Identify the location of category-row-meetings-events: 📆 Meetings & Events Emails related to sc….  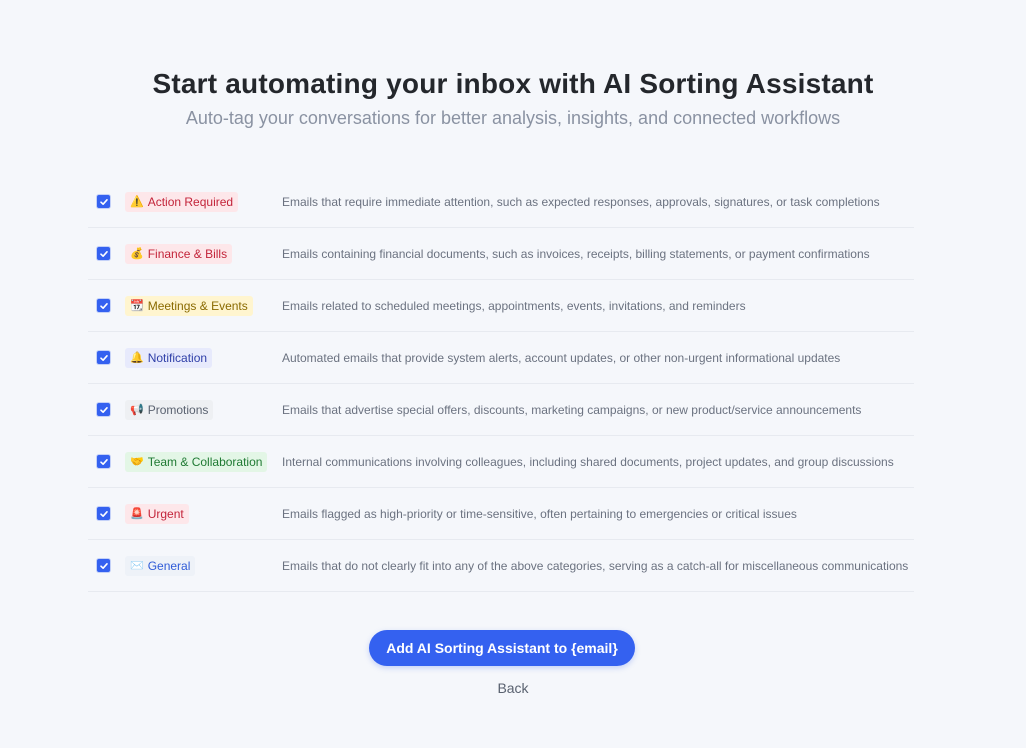
(501, 306).